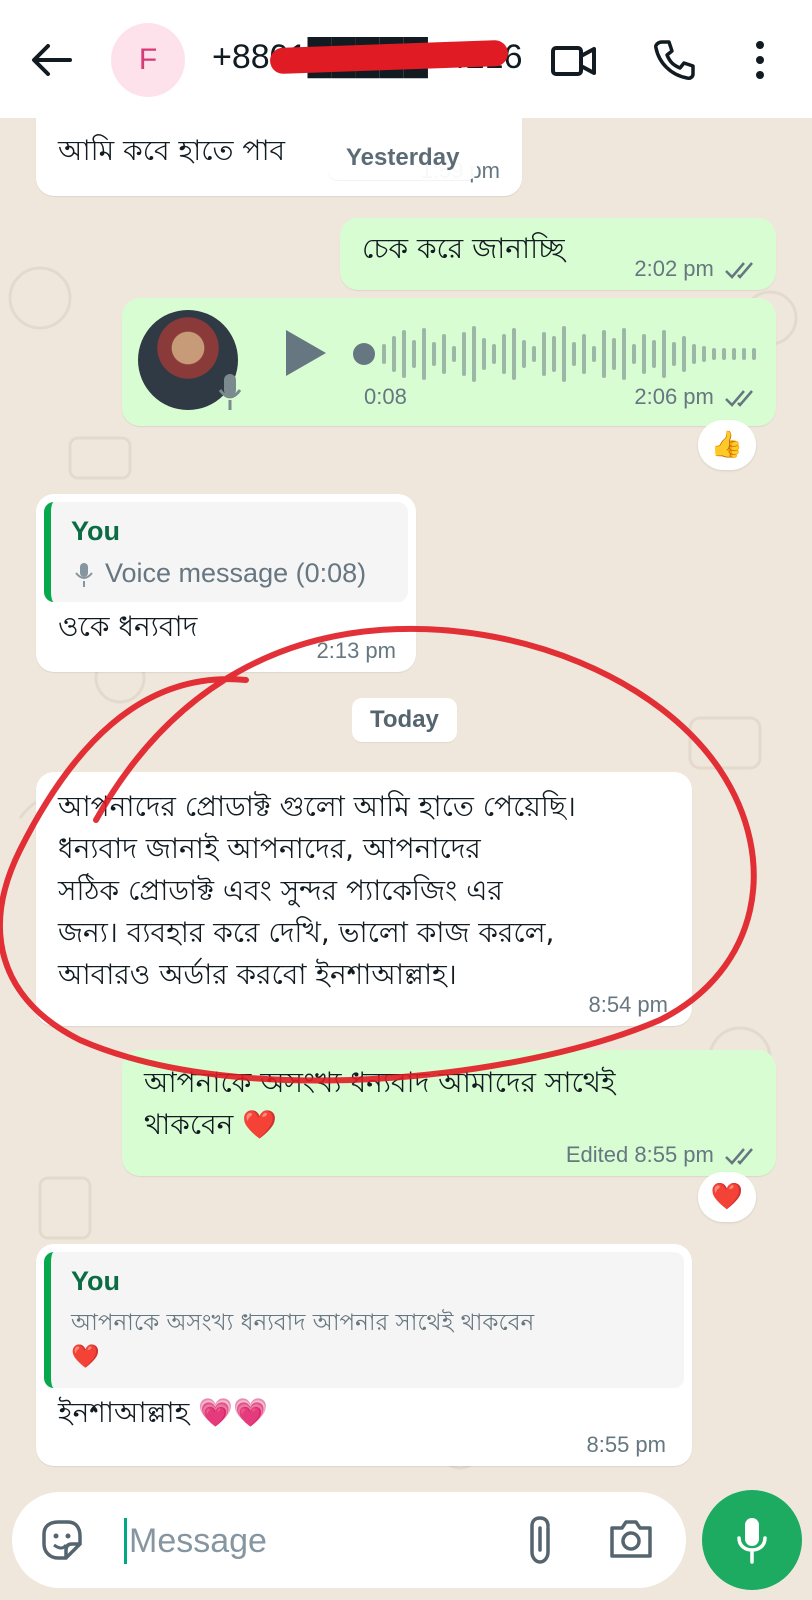  What do you see at coordinates (557, 354) in the screenshot?
I see `voice-waveform` at bounding box center [557, 354].